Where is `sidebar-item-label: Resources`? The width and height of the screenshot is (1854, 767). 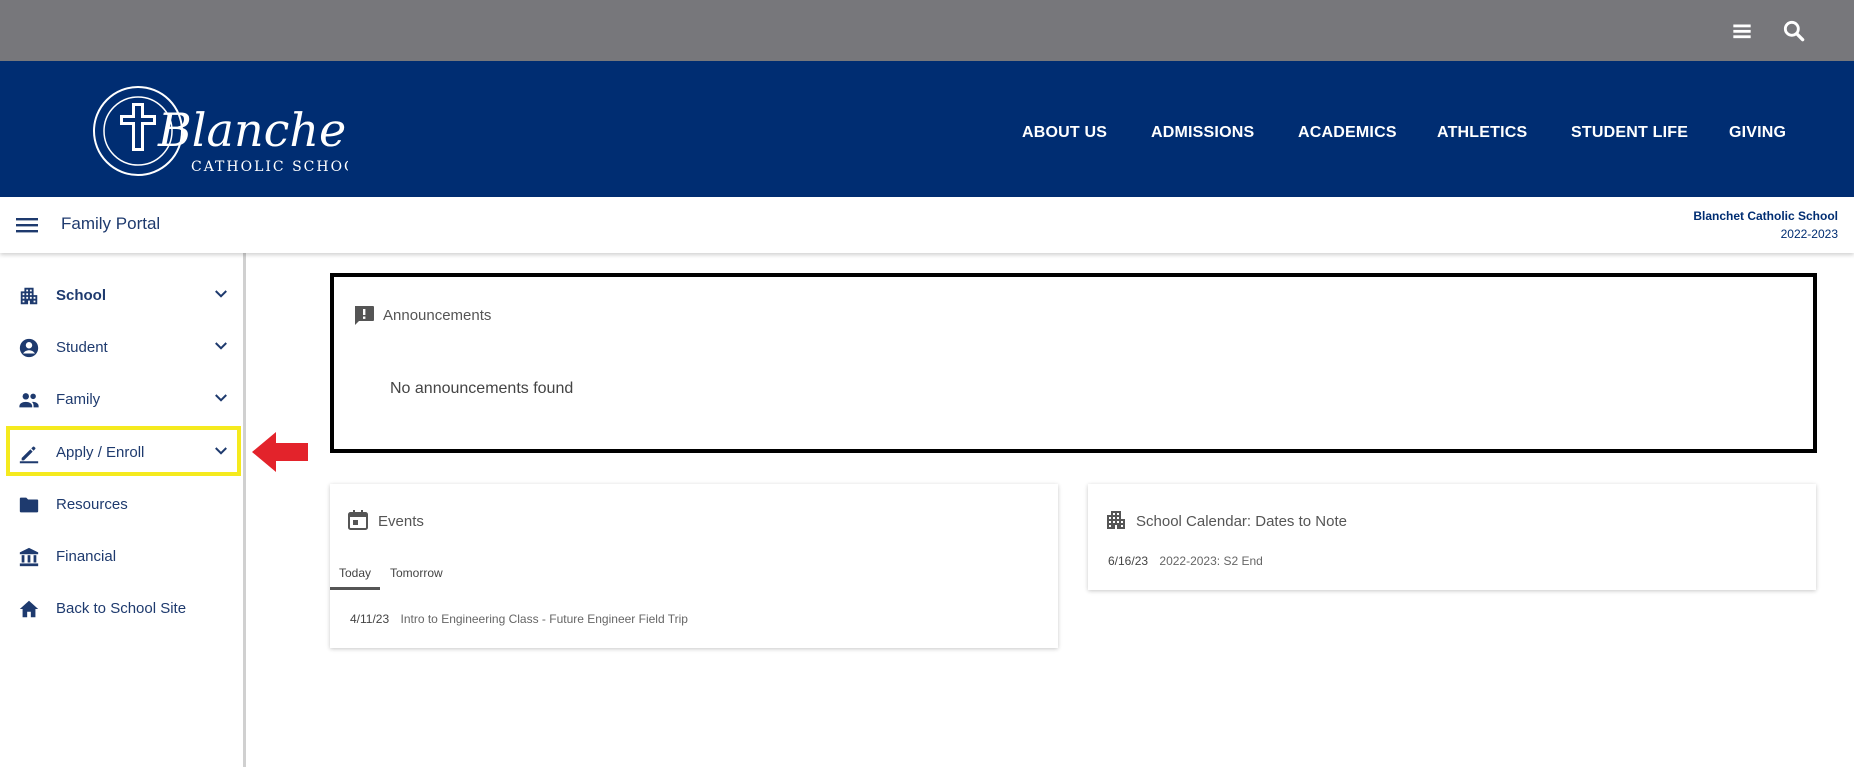
sidebar-item-label: Resources is located at coordinates (92, 504).